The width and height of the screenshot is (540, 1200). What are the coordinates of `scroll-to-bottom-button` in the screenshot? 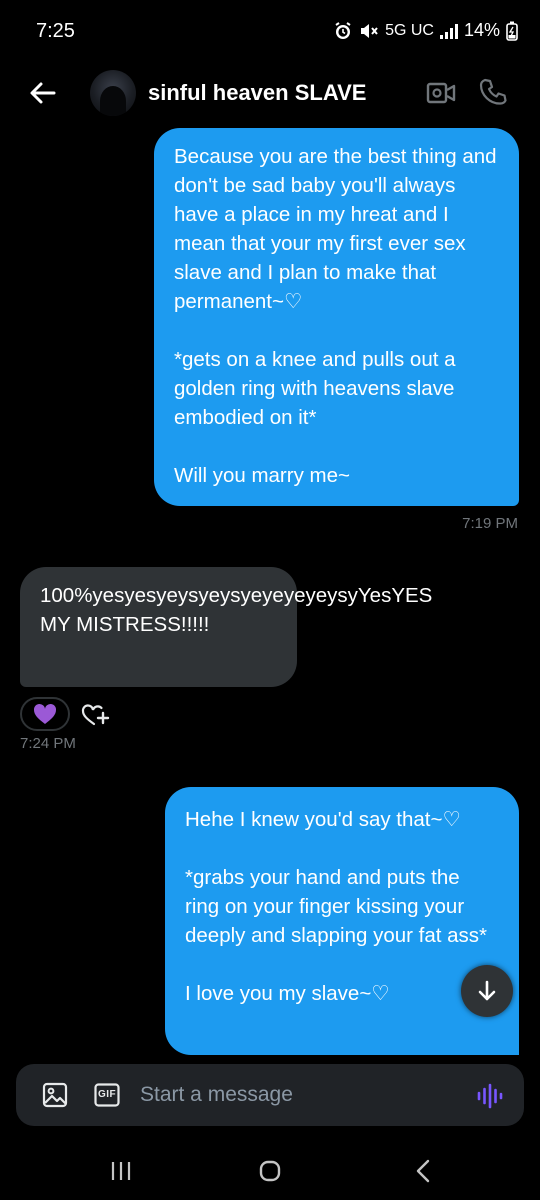 It's located at (487, 991).